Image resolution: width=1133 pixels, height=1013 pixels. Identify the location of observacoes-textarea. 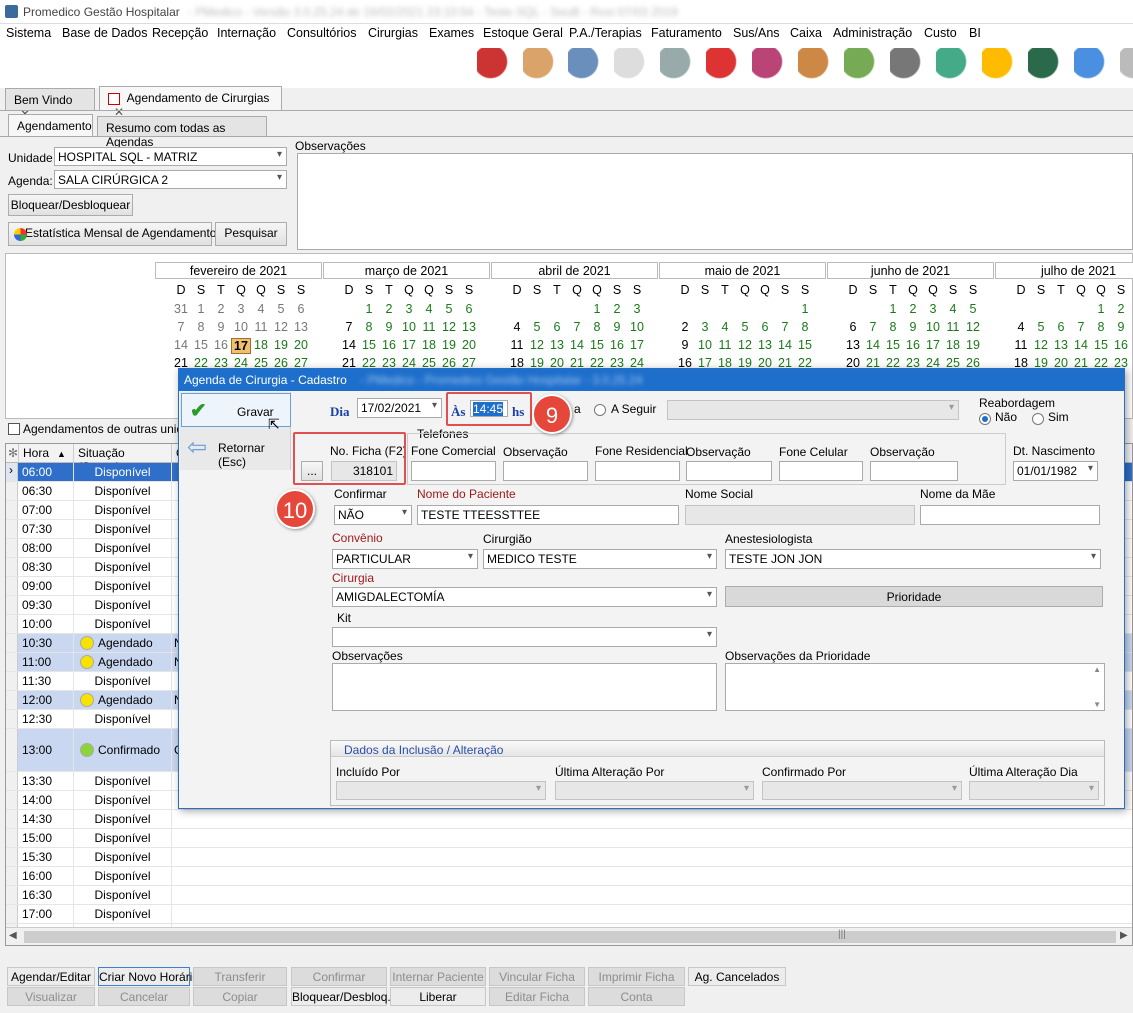
(715, 201).